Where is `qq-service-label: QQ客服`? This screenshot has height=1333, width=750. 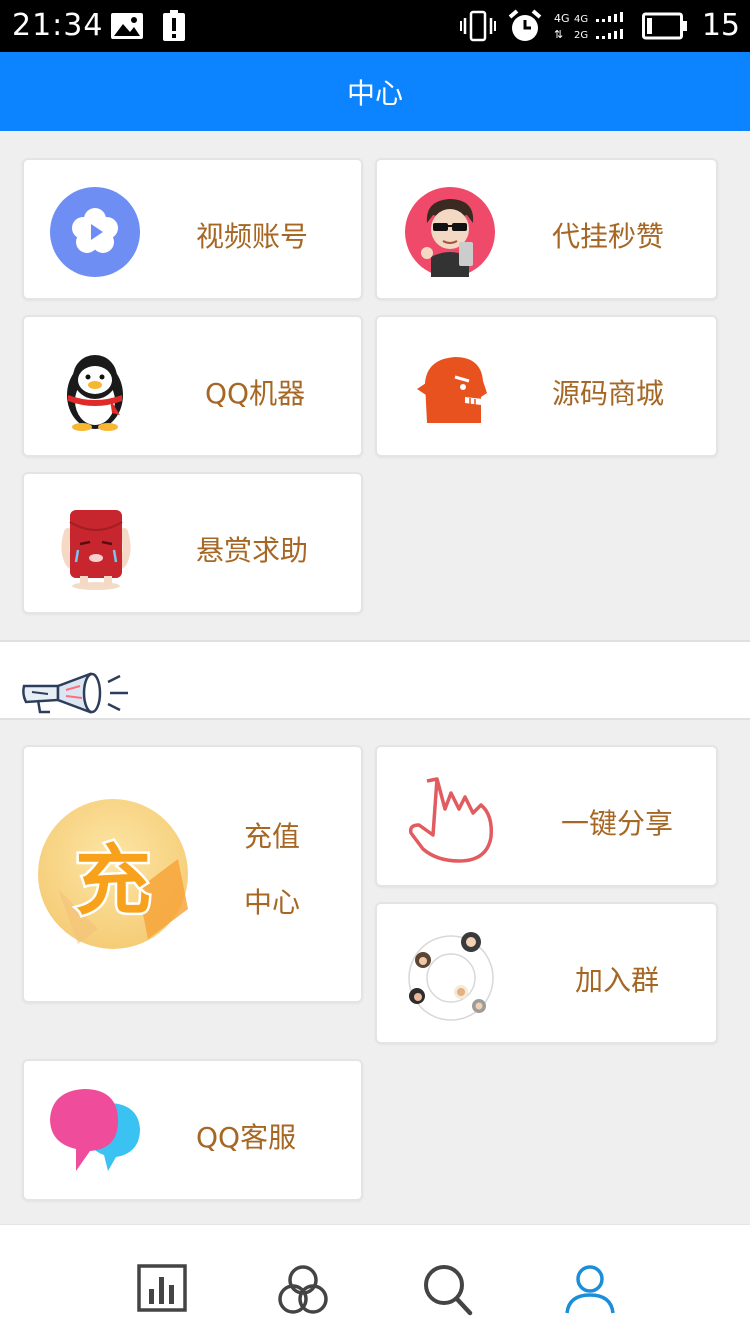
qq-service-label: QQ客服 is located at coordinates (246, 1137).